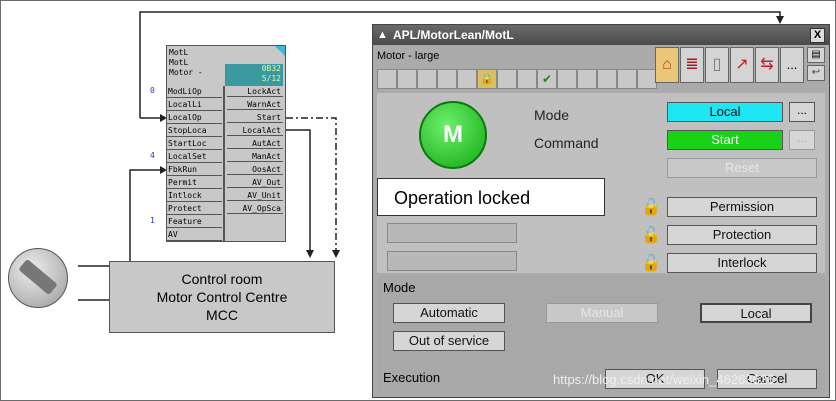 This screenshot has height=401, width=836. What do you see at coordinates (255, 195) in the screenshot?
I see `output-pin: AV_Unit` at bounding box center [255, 195].